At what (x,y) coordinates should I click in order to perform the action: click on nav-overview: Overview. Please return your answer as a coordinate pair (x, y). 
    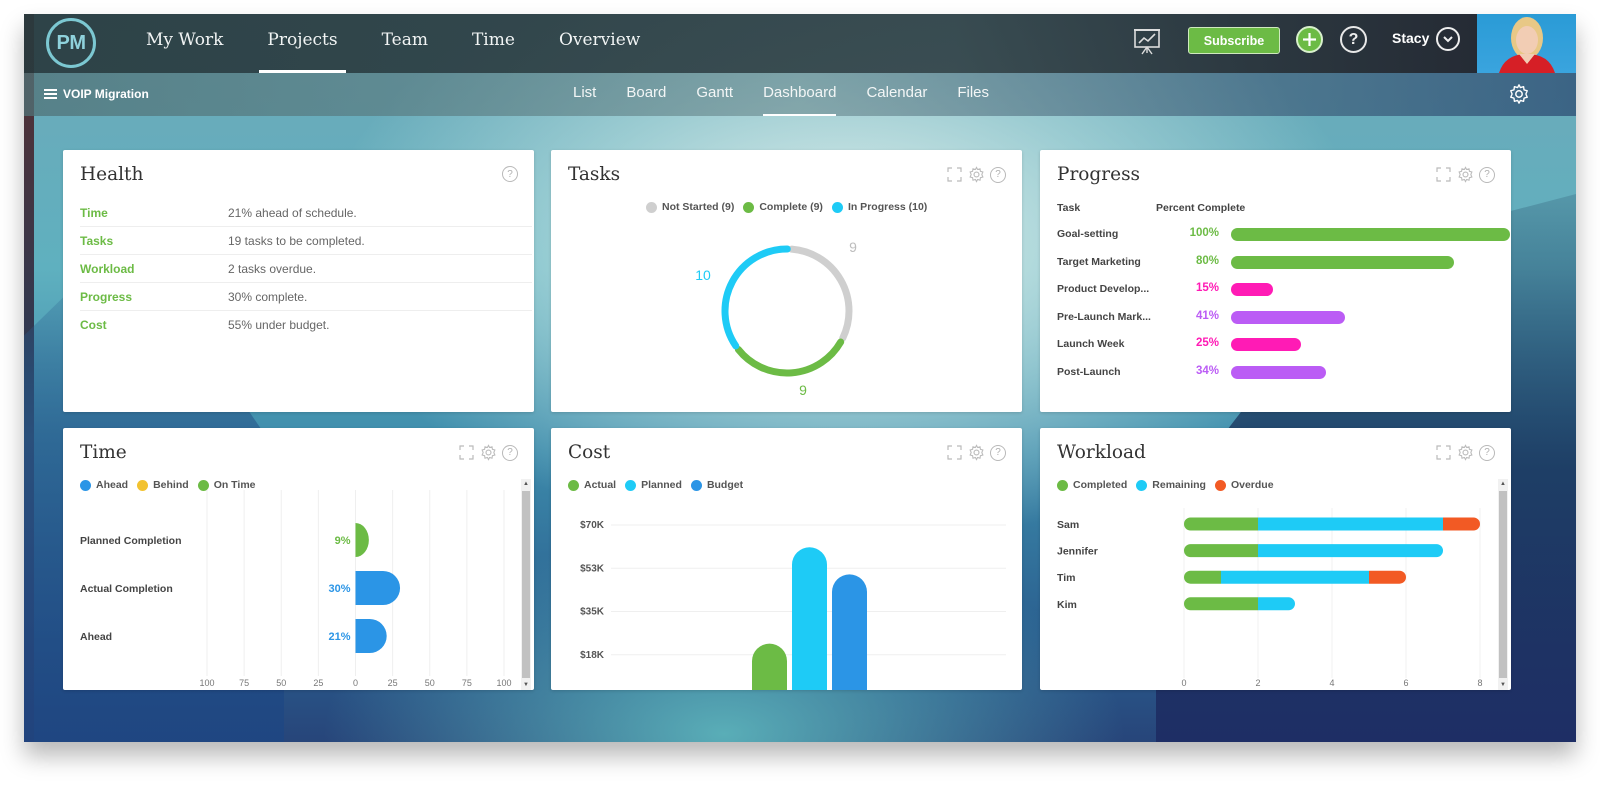
    Looking at the image, I should click on (599, 43).